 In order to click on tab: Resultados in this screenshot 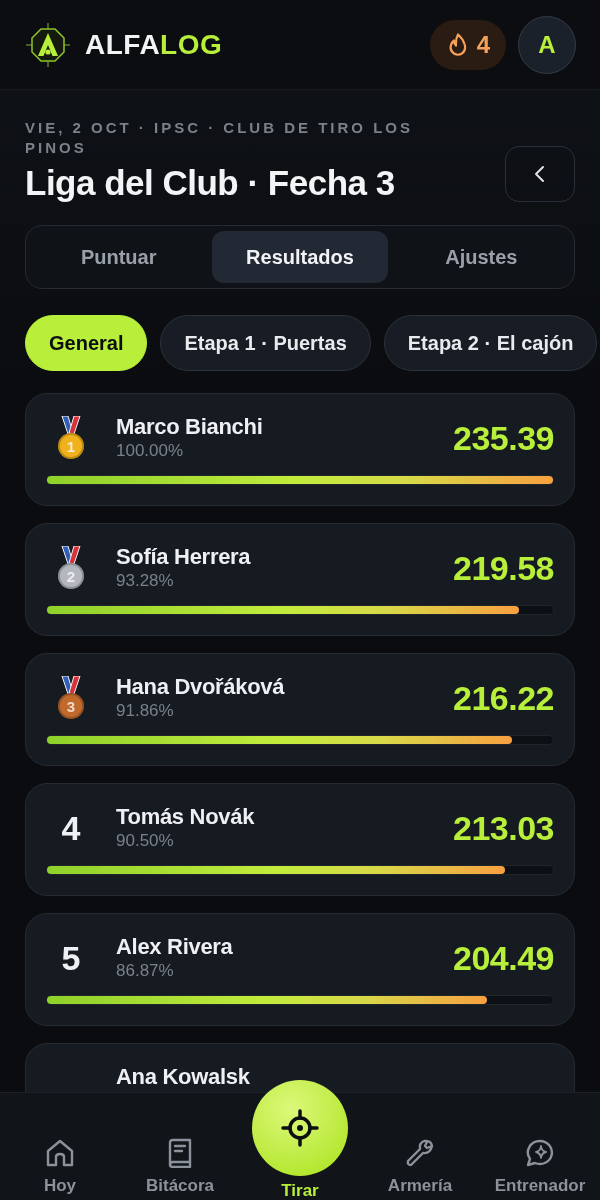, I will do `click(300, 257)`.